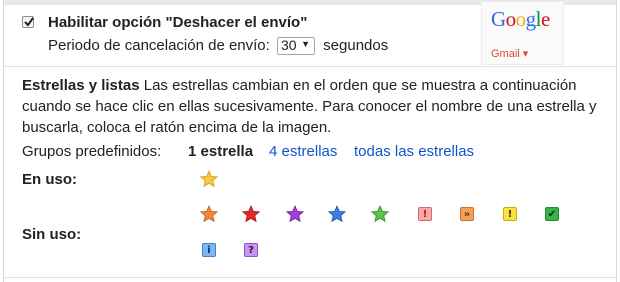 The width and height of the screenshot is (620, 282). I want to click on yellow-bang-icon: !, so click(510, 214).